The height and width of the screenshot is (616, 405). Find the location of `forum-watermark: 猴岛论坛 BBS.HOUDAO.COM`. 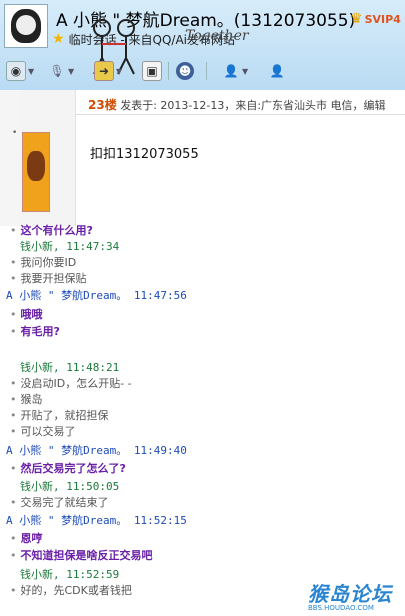

forum-watermark: 猴岛论坛 BBS.HOUDAO.COM is located at coordinates (356, 596).